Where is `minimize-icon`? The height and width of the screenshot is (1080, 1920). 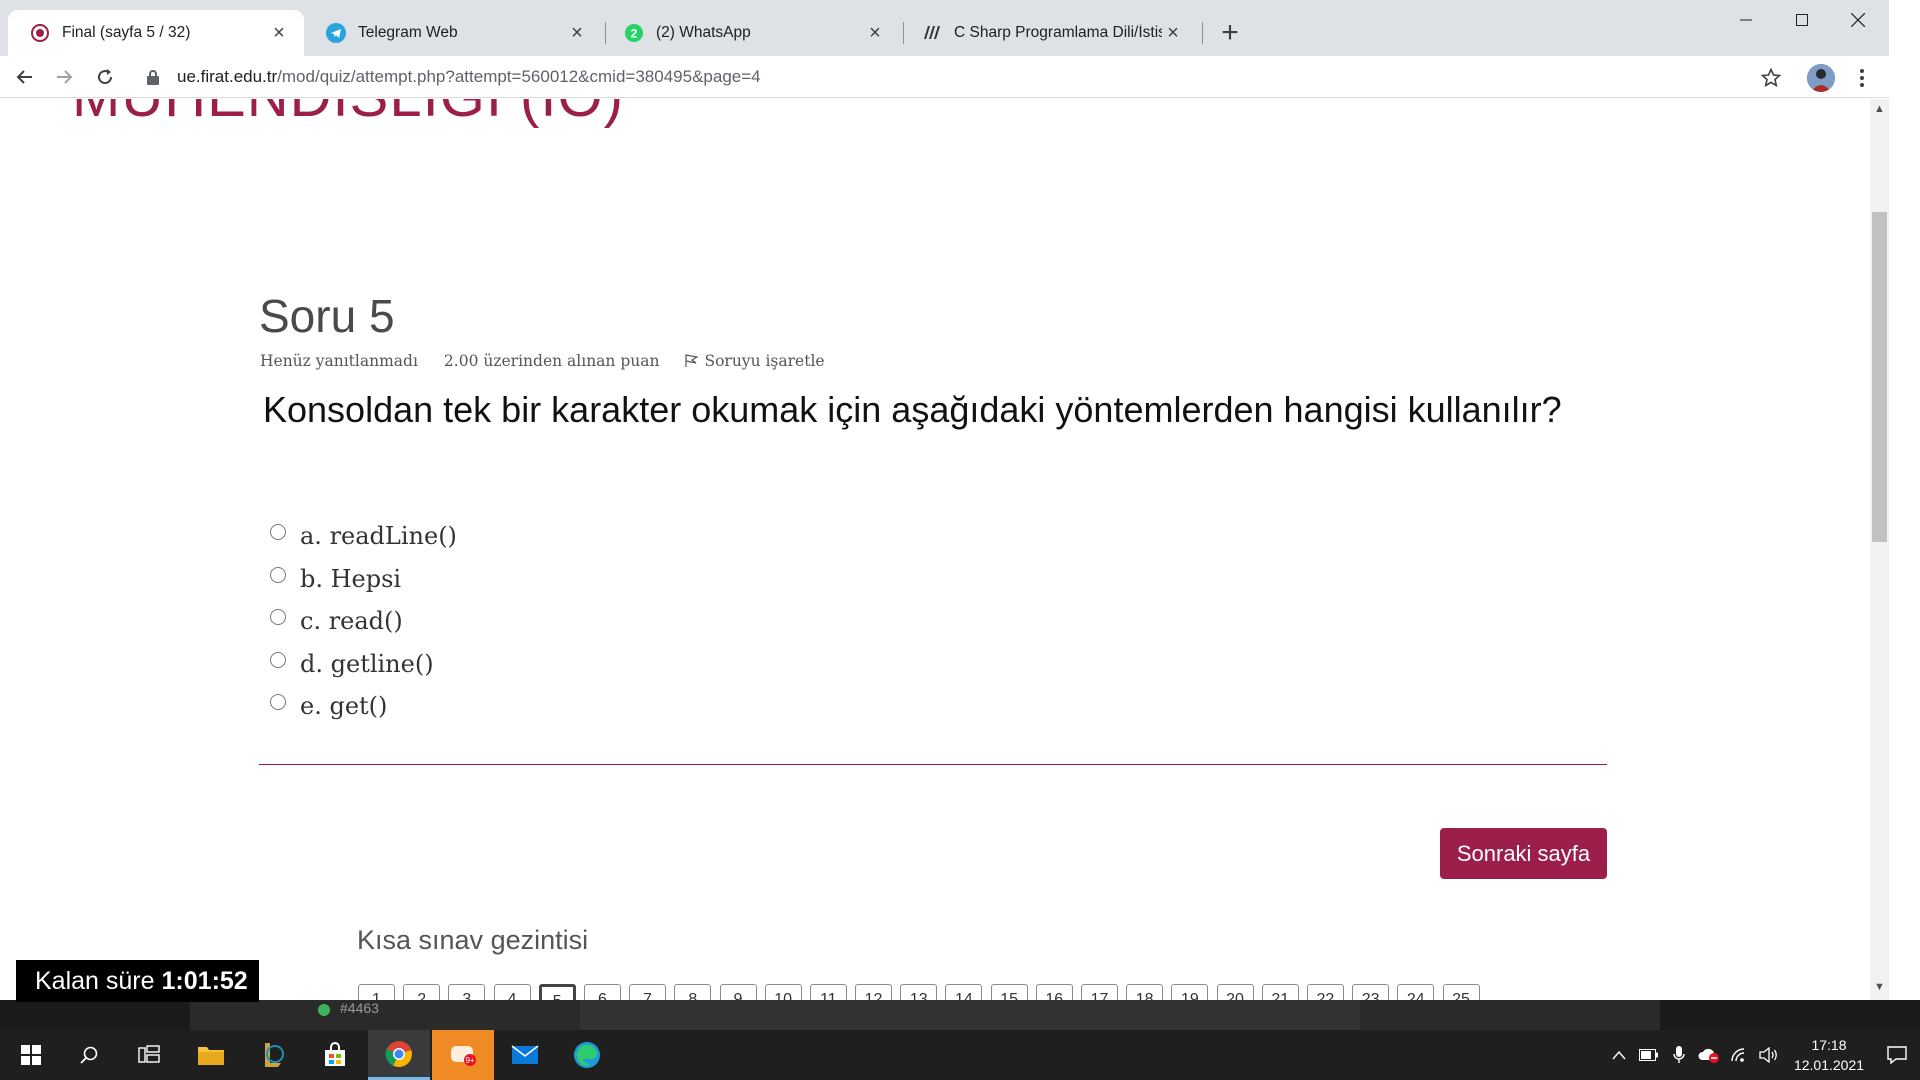 minimize-icon is located at coordinates (1746, 20).